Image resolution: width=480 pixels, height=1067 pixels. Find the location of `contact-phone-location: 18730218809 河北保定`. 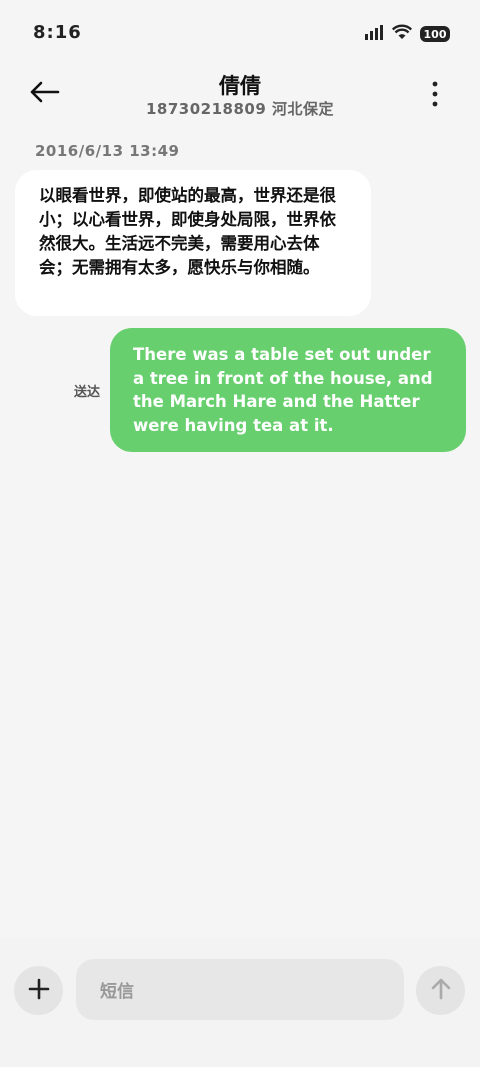

contact-phone-location: 18730218809 河北保定 is located at coordinates (240, 109).